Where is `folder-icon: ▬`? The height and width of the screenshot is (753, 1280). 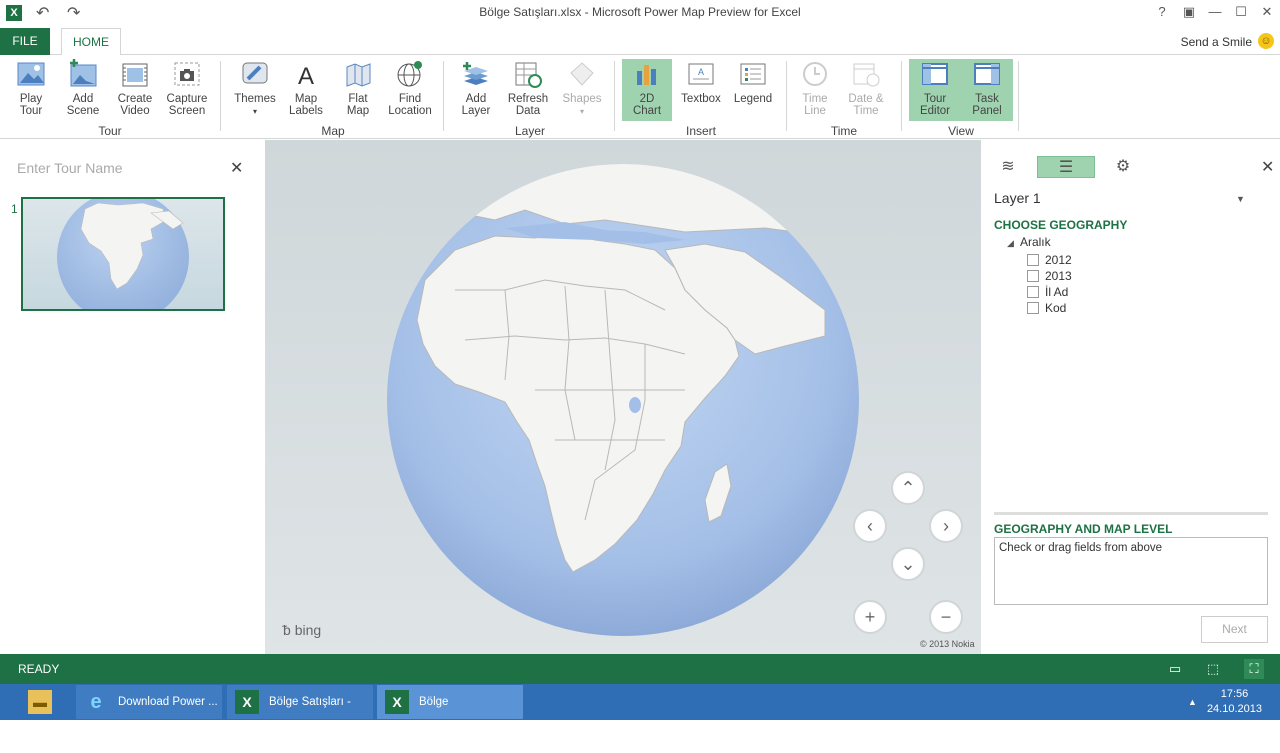
folder-icon: ▬ is located at coordinates (40, 702).